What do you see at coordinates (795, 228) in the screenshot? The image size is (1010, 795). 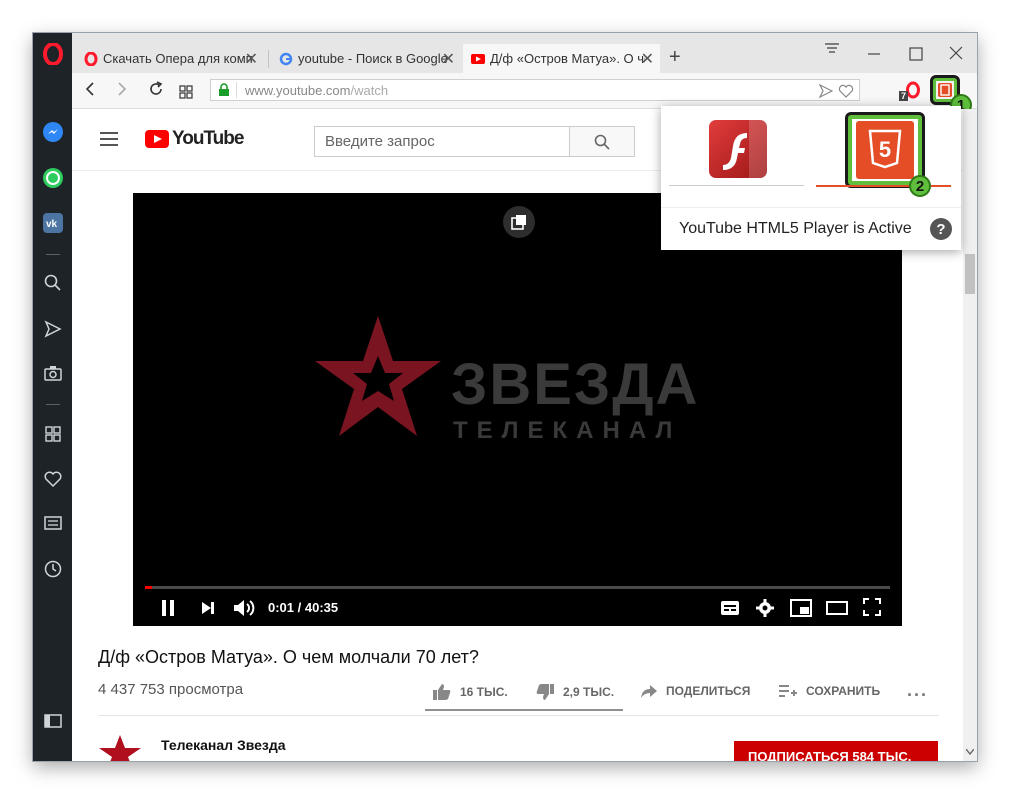 I see `player-status-text: YouTube HTML5 Player is Active` at bounding box center [795, 228].